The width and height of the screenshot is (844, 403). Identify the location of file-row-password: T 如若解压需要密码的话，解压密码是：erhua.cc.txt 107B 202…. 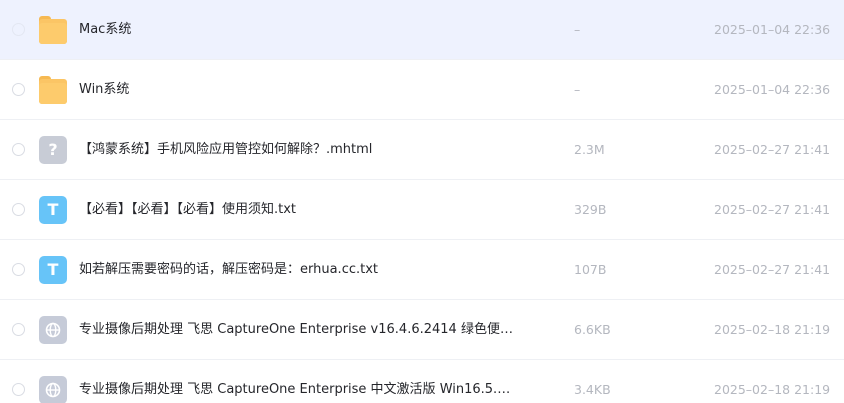
(422, 270).